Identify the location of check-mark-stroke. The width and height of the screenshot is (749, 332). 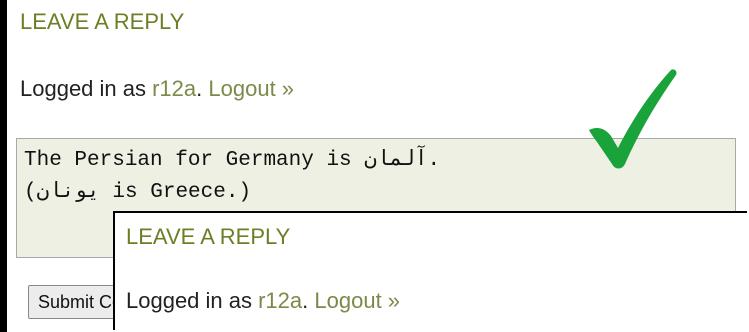
(633, 119).